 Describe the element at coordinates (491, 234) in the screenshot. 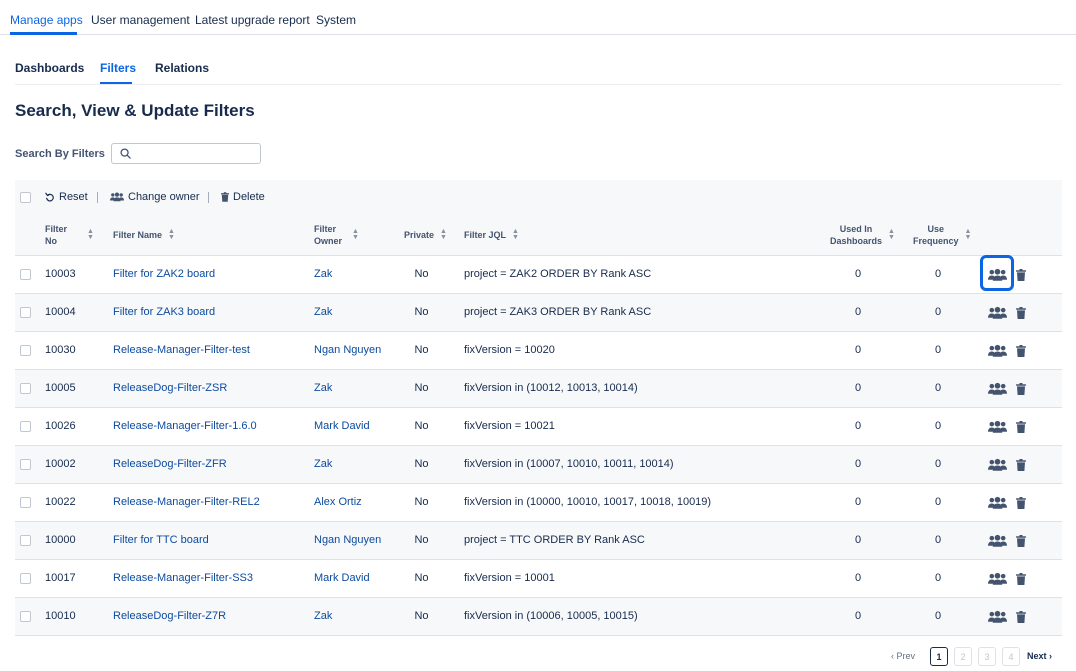

I see `header-filter-jql: Filter JQL ▲ ▼` at that location.